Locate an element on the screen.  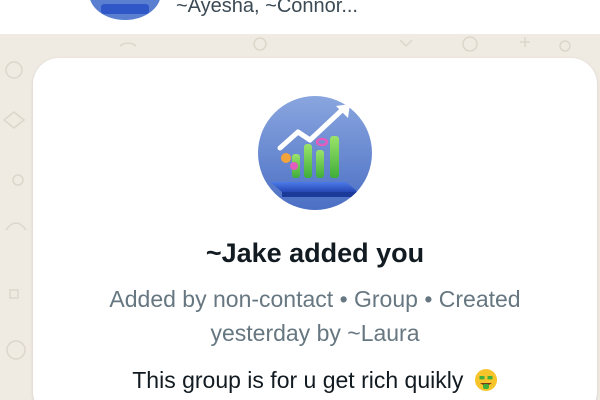
group-description-text: This group is for u get rich quikly is located at coordinates (298, 380).